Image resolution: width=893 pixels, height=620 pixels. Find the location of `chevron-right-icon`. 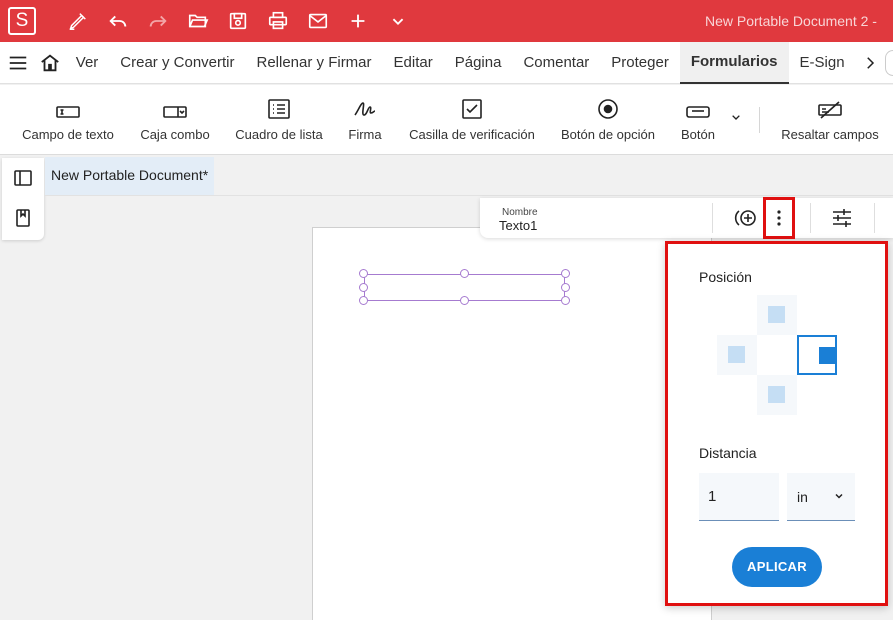

chevron-right-icon is located at coordinates (870, 63).